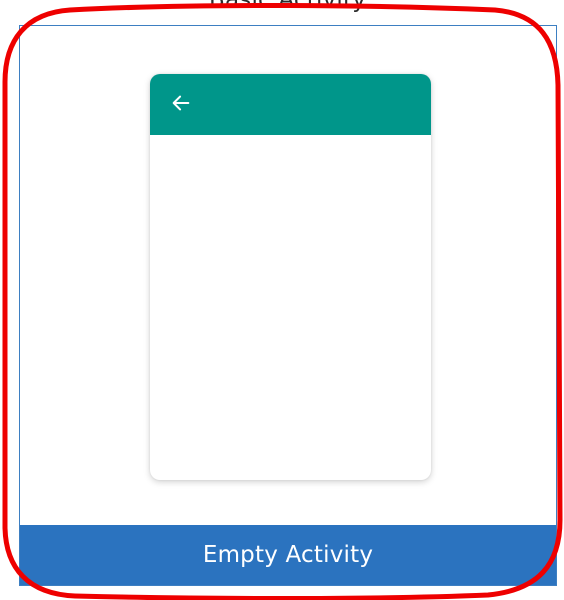 This screenshot has height=600, width=564. I want to click on template-caption: Empty Activity, so click(288, 555).